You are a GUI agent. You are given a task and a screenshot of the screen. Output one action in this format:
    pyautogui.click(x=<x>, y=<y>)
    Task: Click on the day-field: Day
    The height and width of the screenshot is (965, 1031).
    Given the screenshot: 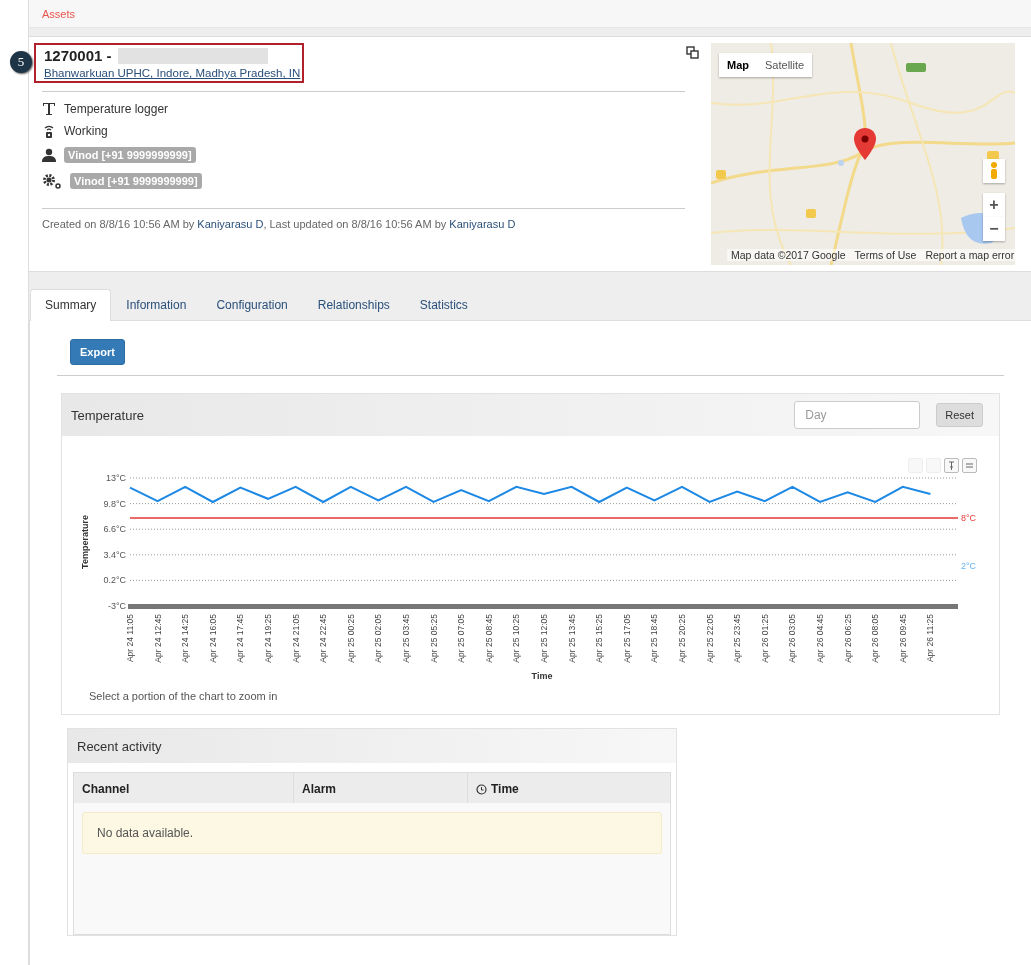 What is the action you would take?
    pyautogui.click(x=857, y=415)
    